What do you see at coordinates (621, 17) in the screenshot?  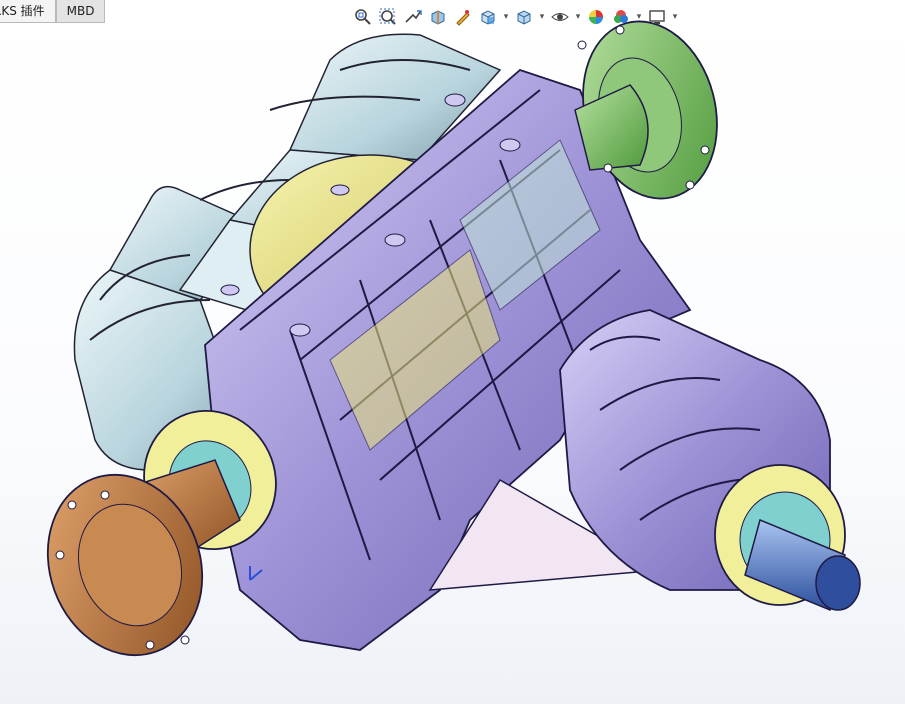 I see `apply-scene-icon` at bounding box center [621, 17].